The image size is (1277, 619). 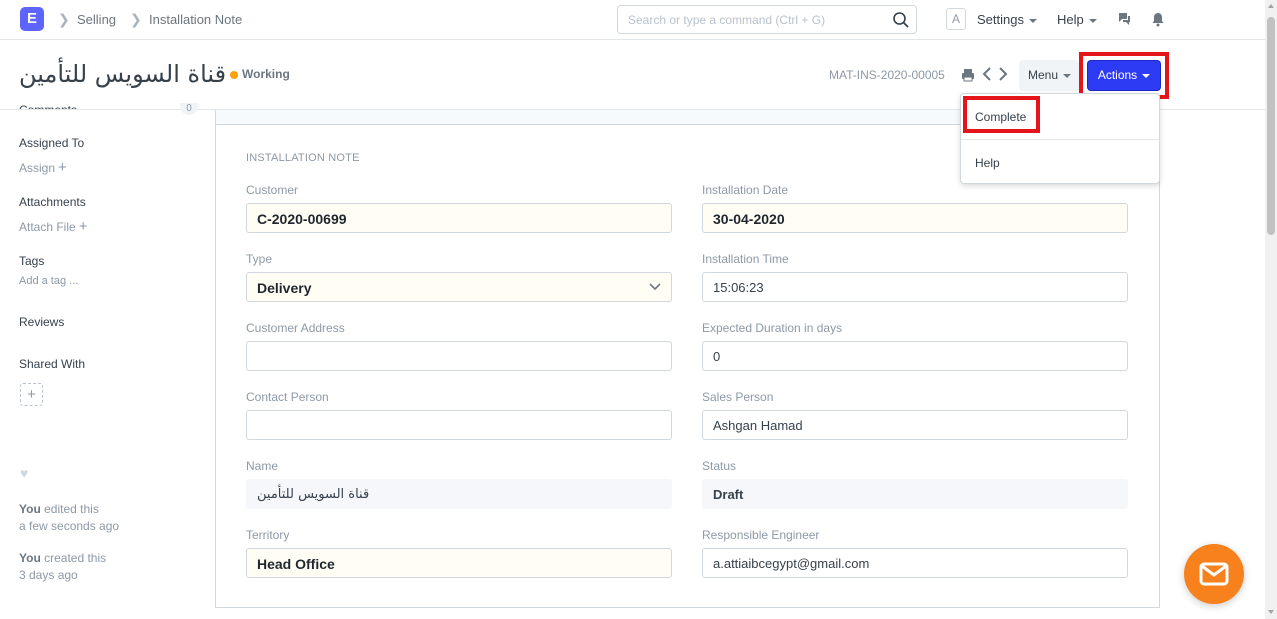 I want to click on responsible-engineer-label: Responsible Engineer, so click(x=761, y=535).